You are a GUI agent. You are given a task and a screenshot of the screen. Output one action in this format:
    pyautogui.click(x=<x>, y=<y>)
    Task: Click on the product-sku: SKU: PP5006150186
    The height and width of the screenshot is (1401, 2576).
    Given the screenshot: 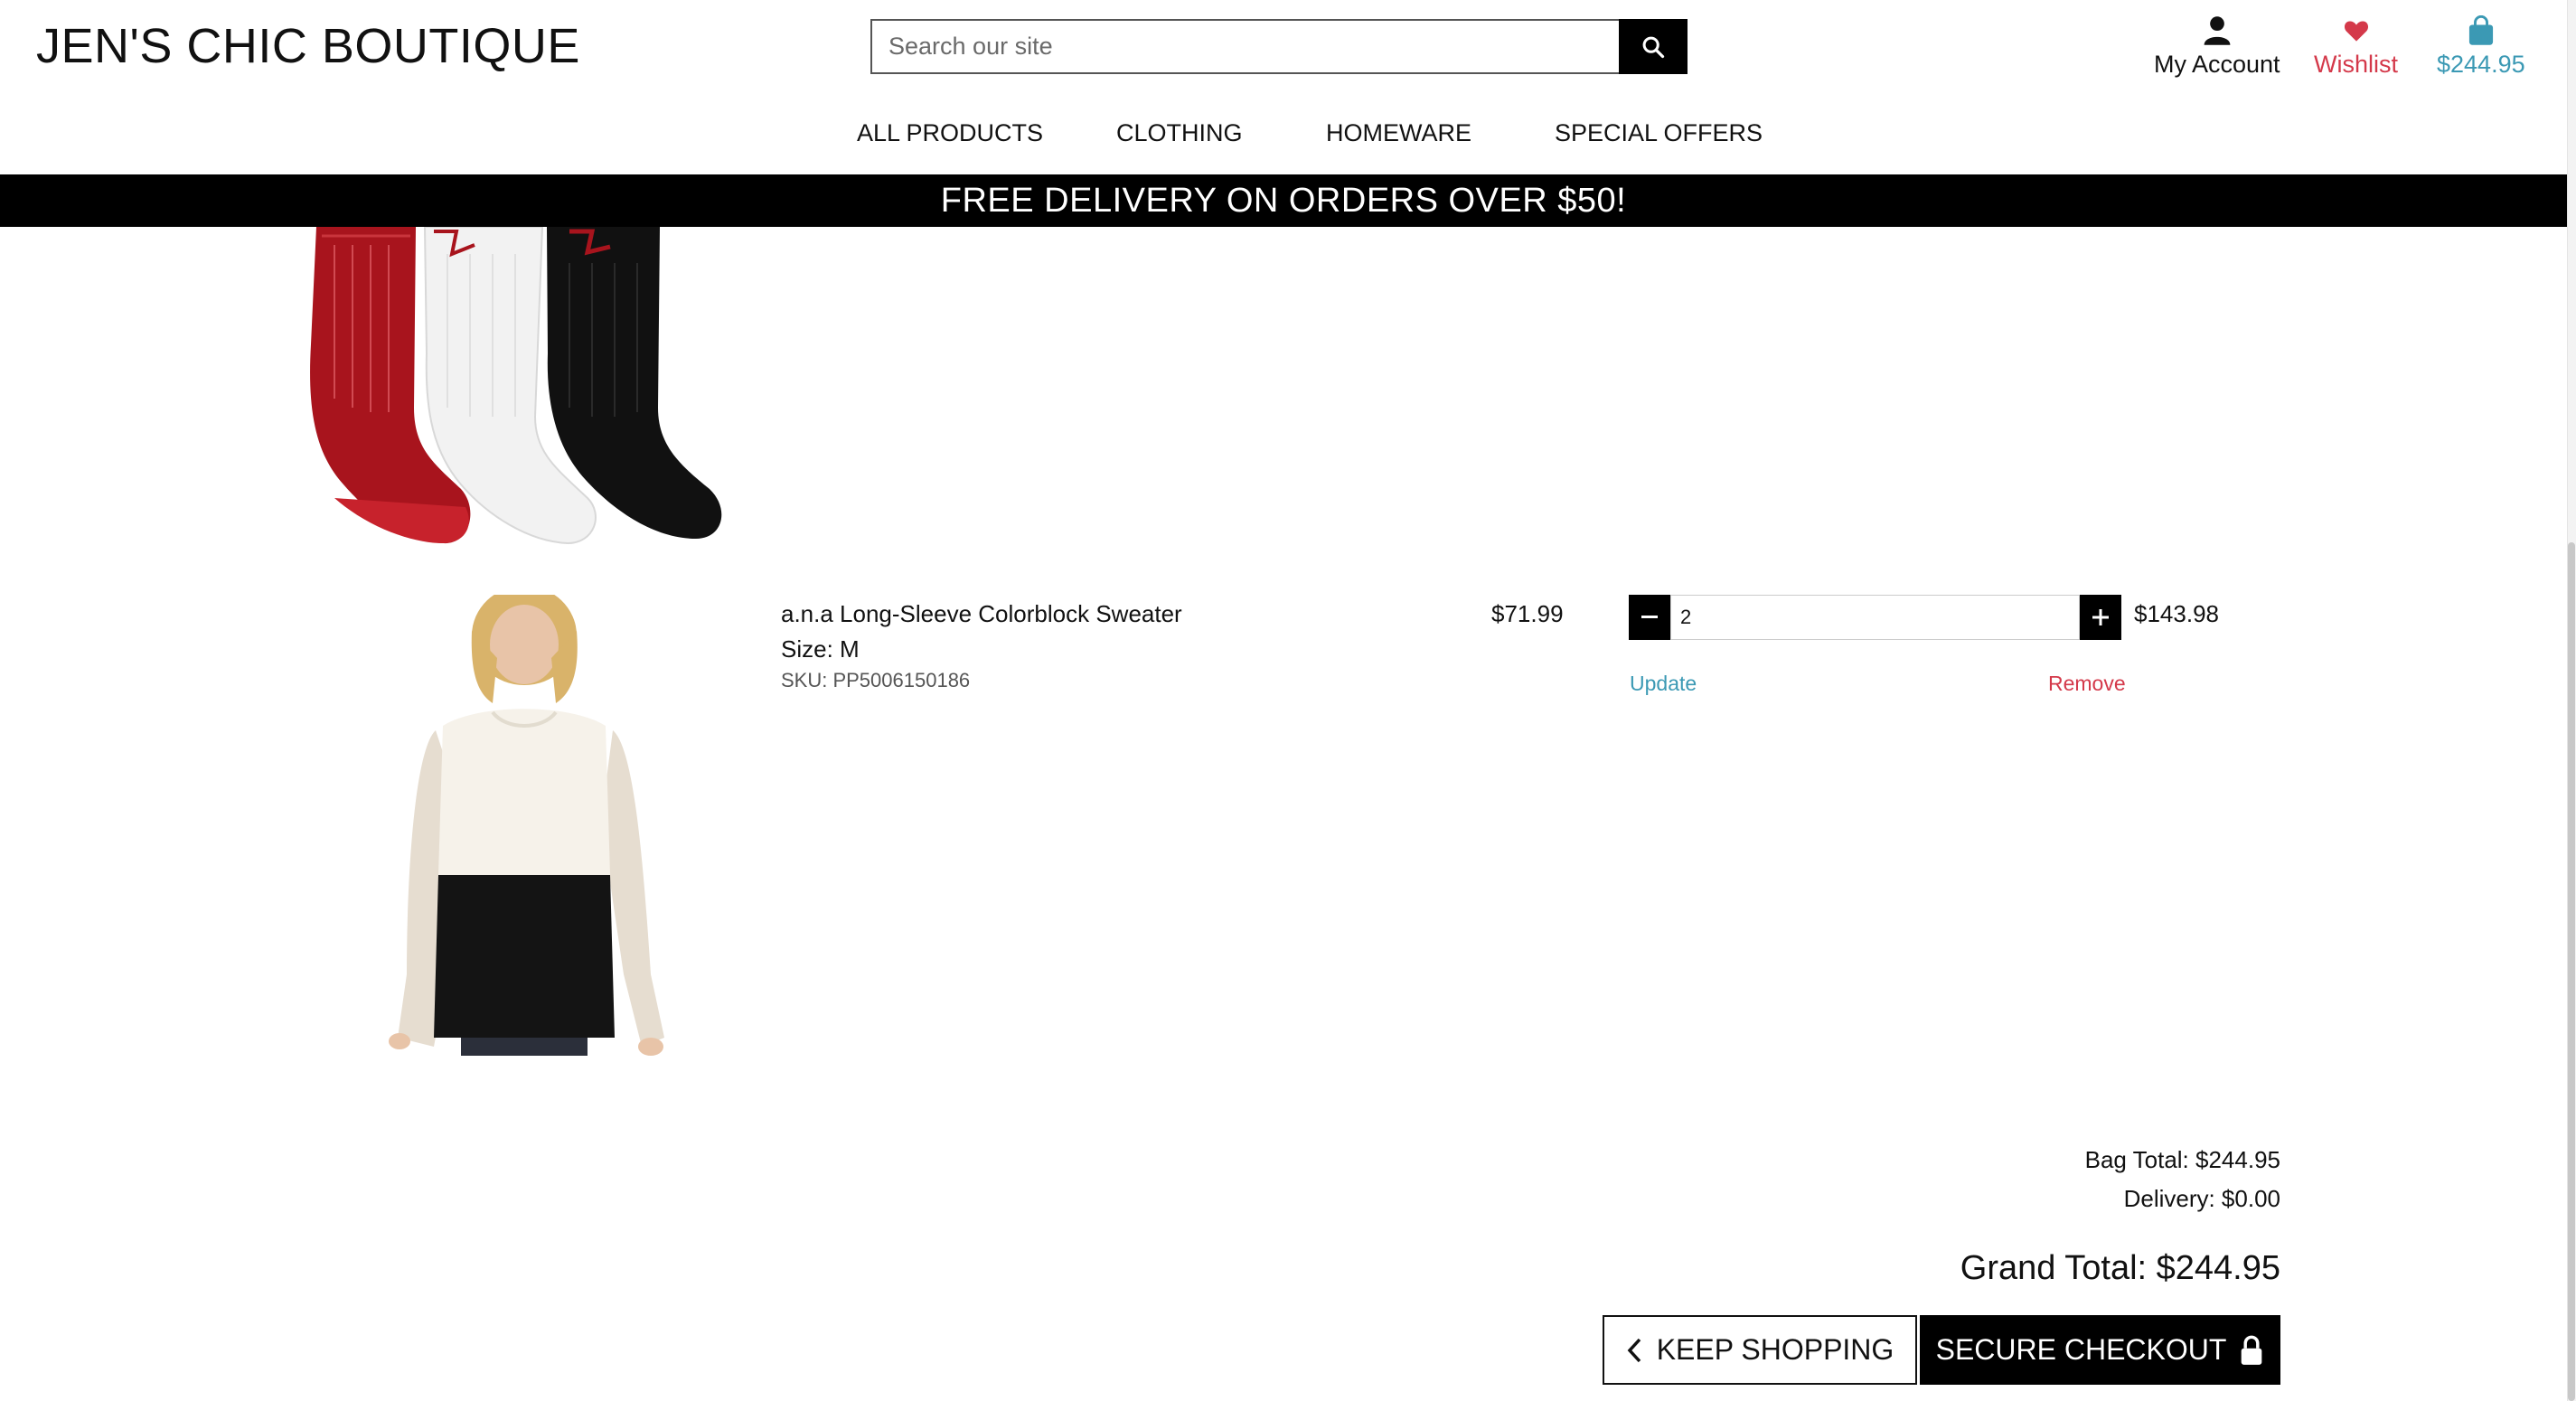 What is the action you would take?
    pyautogui.click(x=876, y=680)
    